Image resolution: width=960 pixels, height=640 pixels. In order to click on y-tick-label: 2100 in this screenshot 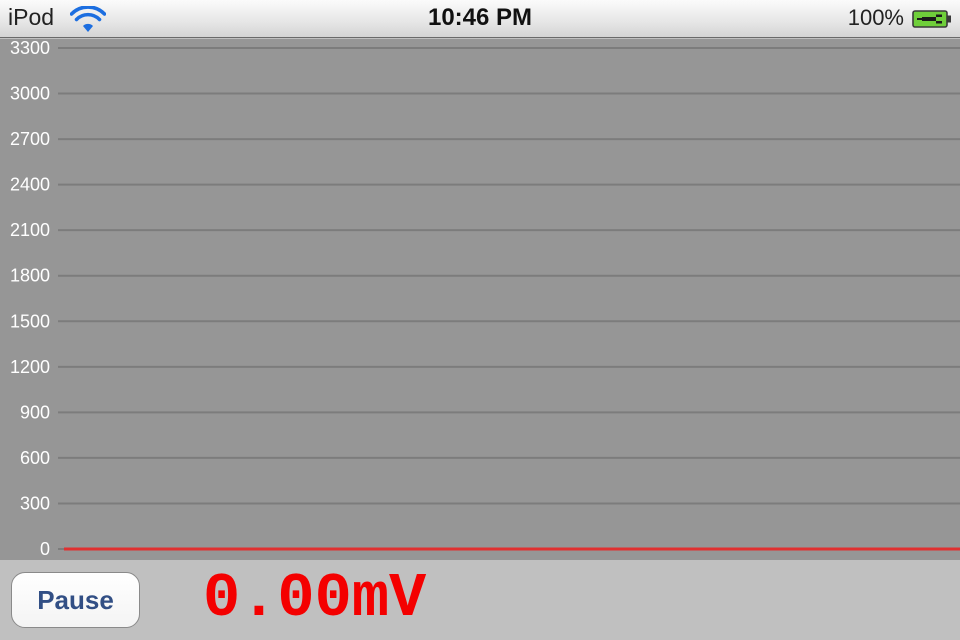, I will do `click(30, 230)`.